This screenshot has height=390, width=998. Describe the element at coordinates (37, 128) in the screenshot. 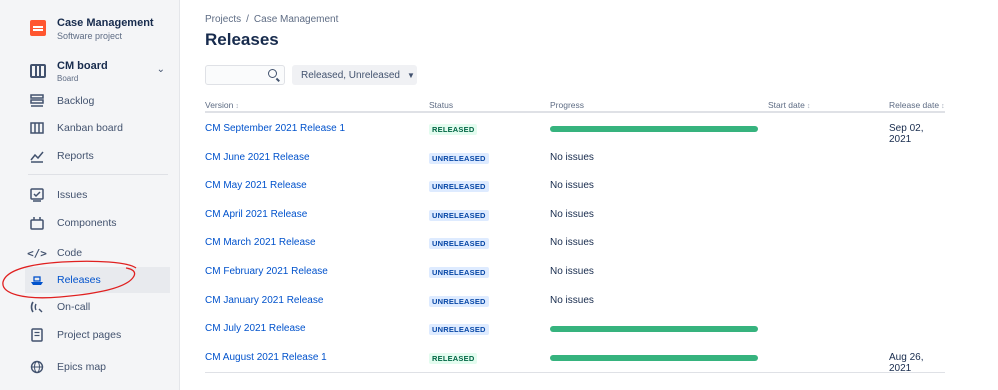

I see `kanban-icon` at that location.